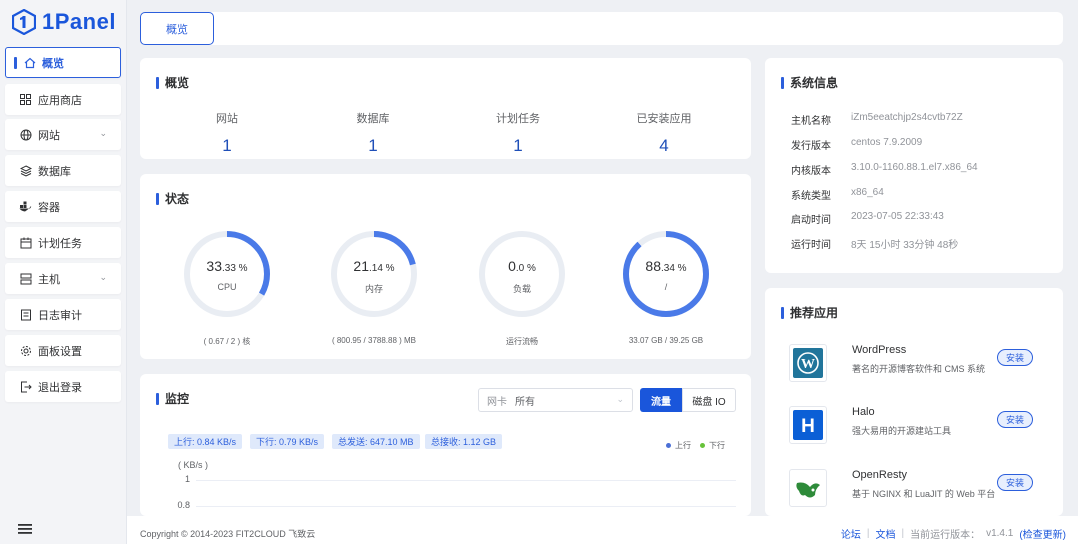  What do you see at coordinates (880, 475) in the screenshot?
I see `app-name: OpenResty` at bounding box center [880, 475].